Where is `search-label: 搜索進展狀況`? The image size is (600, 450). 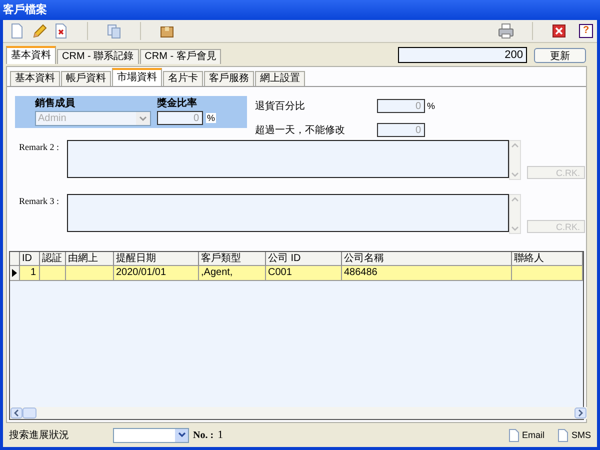 search-label: 搜索進展狀況 is located at coordinates (39, 435).